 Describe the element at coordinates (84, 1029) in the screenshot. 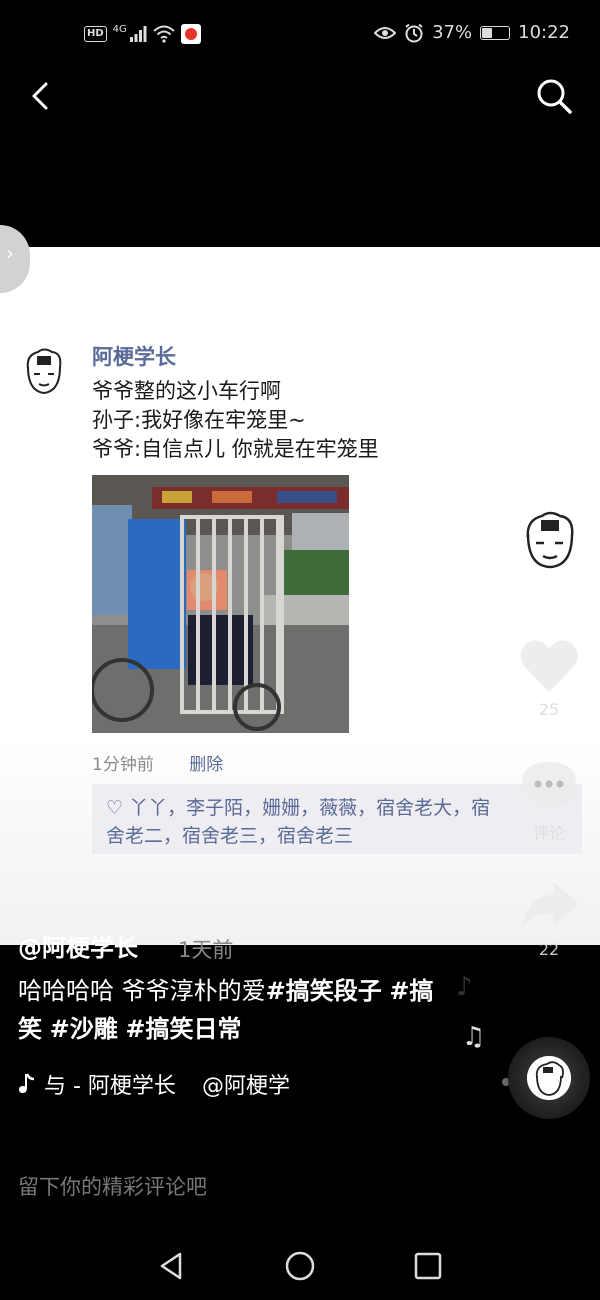

I see `hashtag: #沙雕` at that location.